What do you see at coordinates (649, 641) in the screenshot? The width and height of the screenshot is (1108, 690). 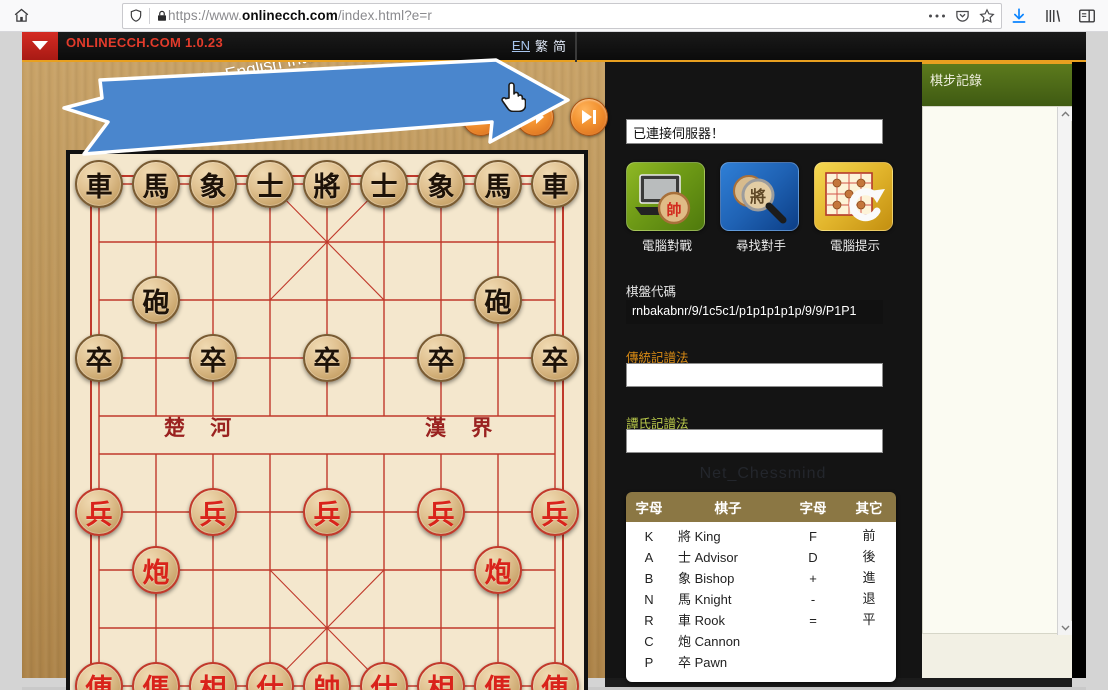 I see `legend-letter: C` at bounding box center [649, 641].